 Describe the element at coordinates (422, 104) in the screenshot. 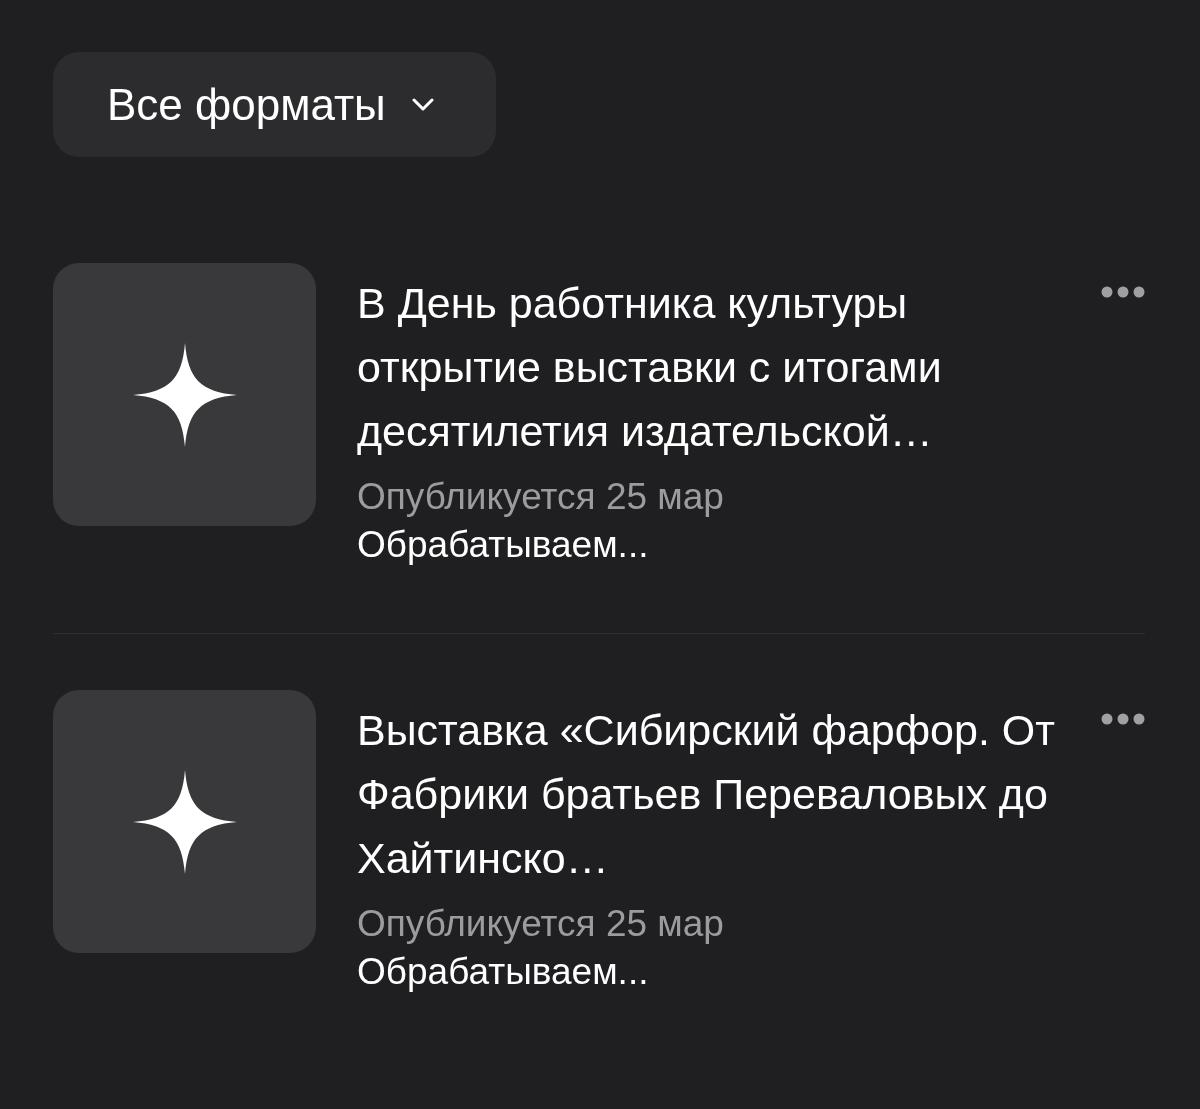

I see `caret-icon` at that location.